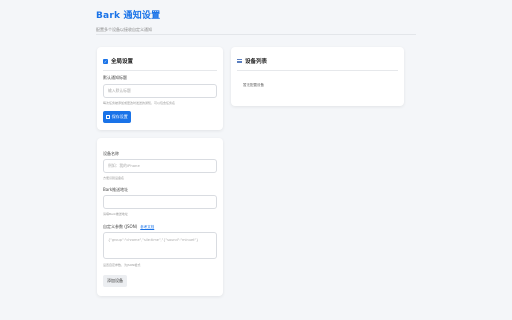 The height and width of the screenshot is (320, 512). What do you see at coordinates (120, 226) in the screenshot?
I see `custom-params-label-text: 自定义参数 (JSON)` at bounding box center [120, 226].